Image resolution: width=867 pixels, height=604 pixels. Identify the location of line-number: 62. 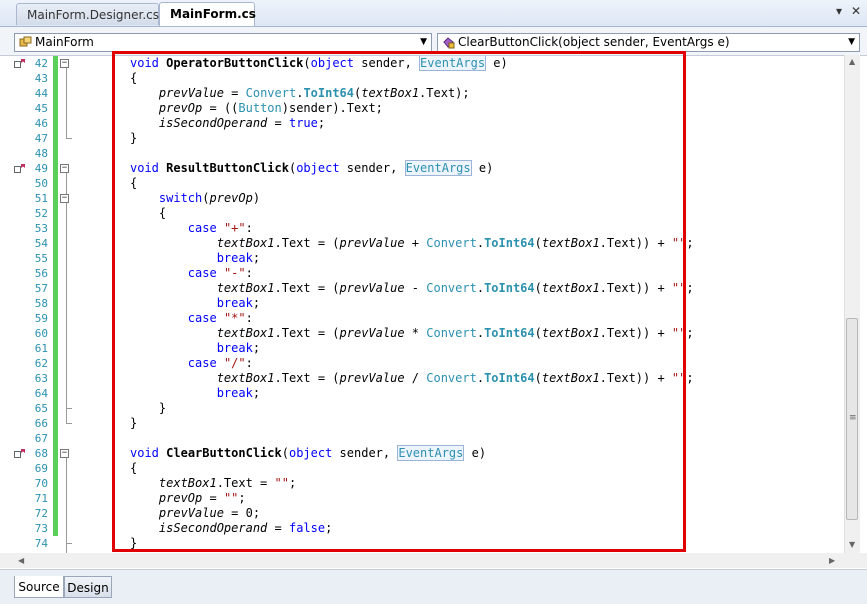
(41, 363).